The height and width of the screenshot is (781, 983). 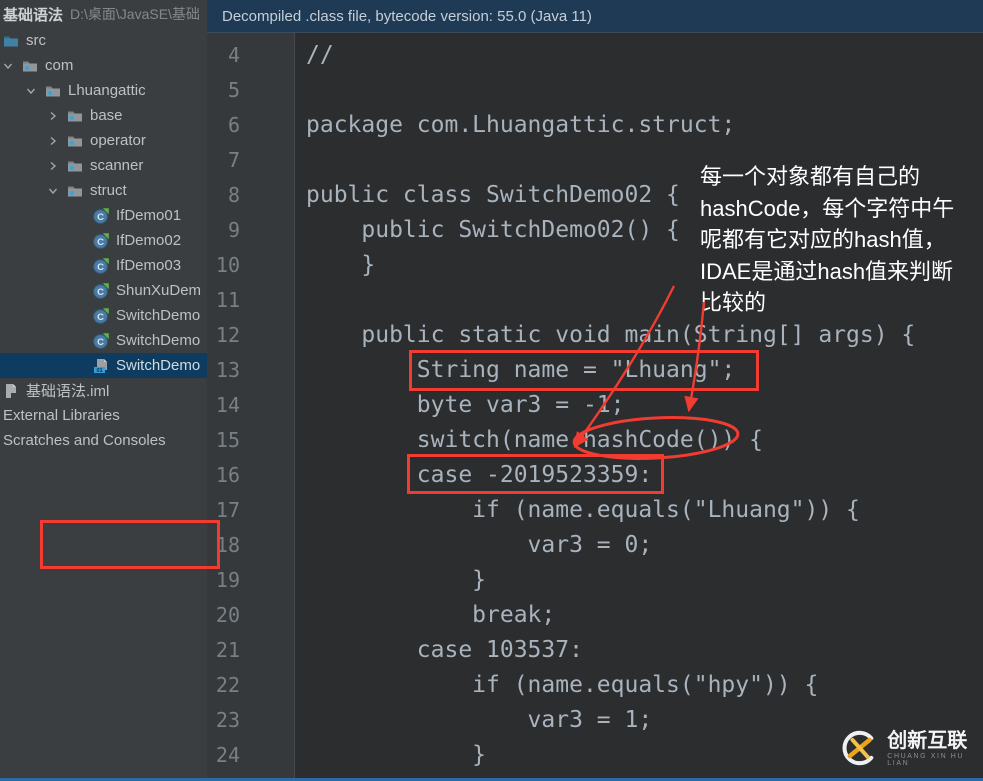 I want to click on line-number: 6, so click(x=233, y=125).